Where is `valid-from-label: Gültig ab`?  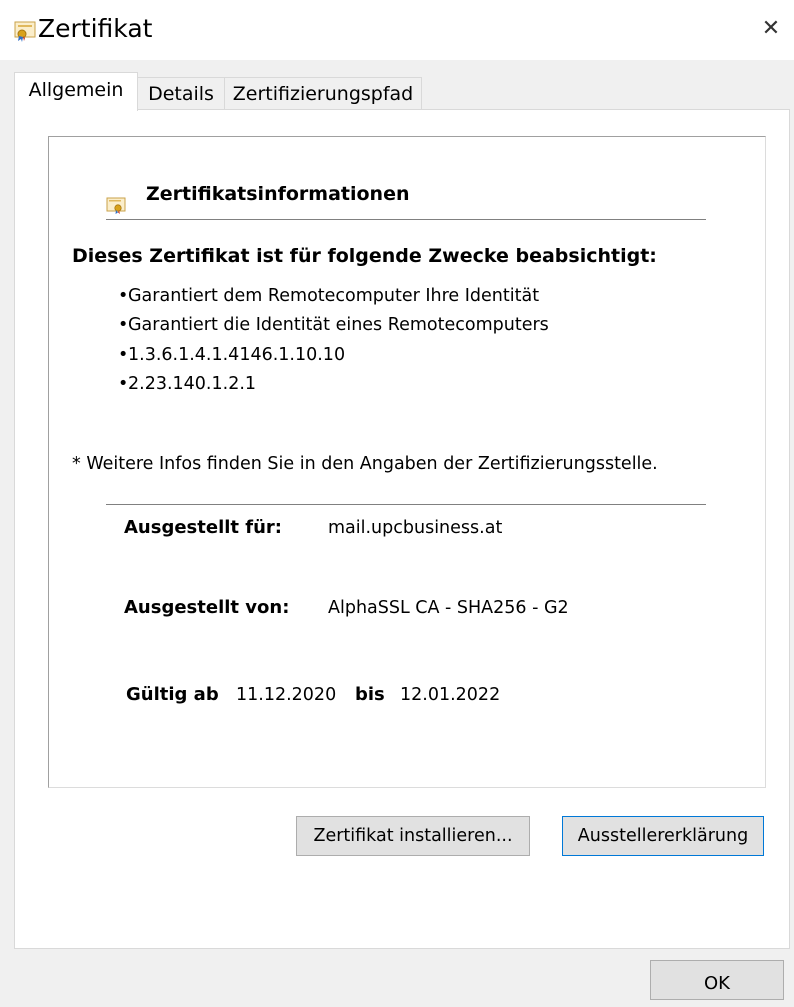 valid-from-label: Gültig ab is located at coordinates (172, 694).